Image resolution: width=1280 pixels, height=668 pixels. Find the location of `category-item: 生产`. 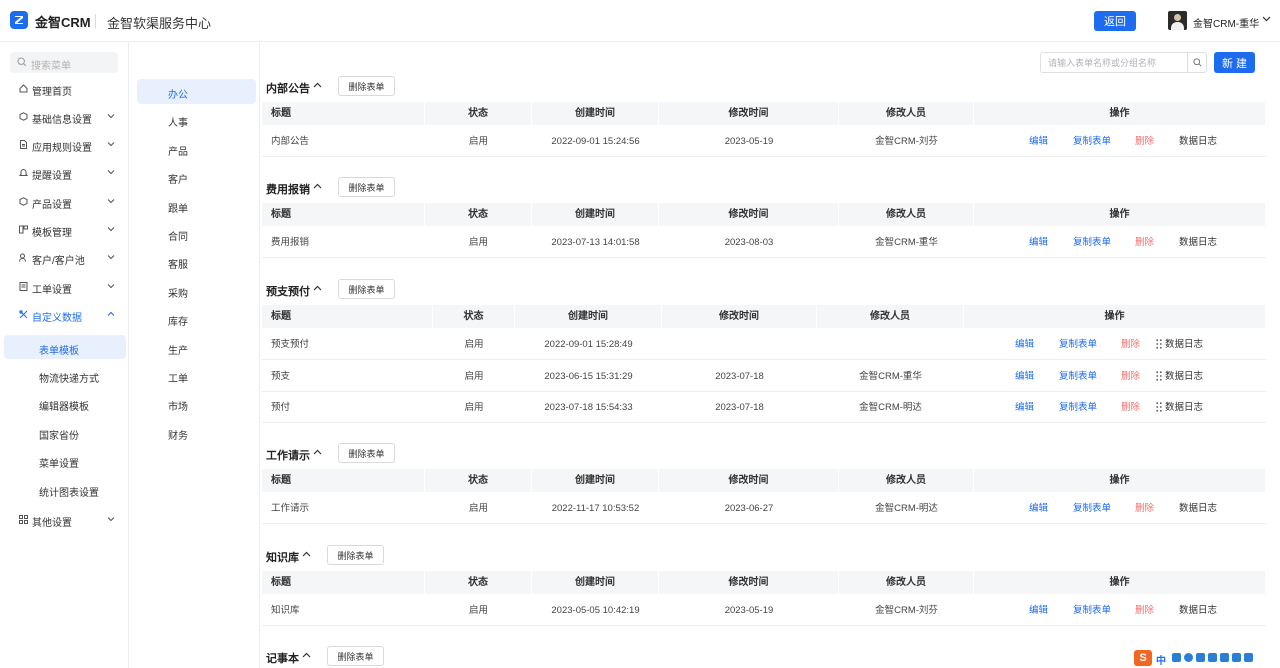

category-item: 生产 is located at coordinates (196, 347).